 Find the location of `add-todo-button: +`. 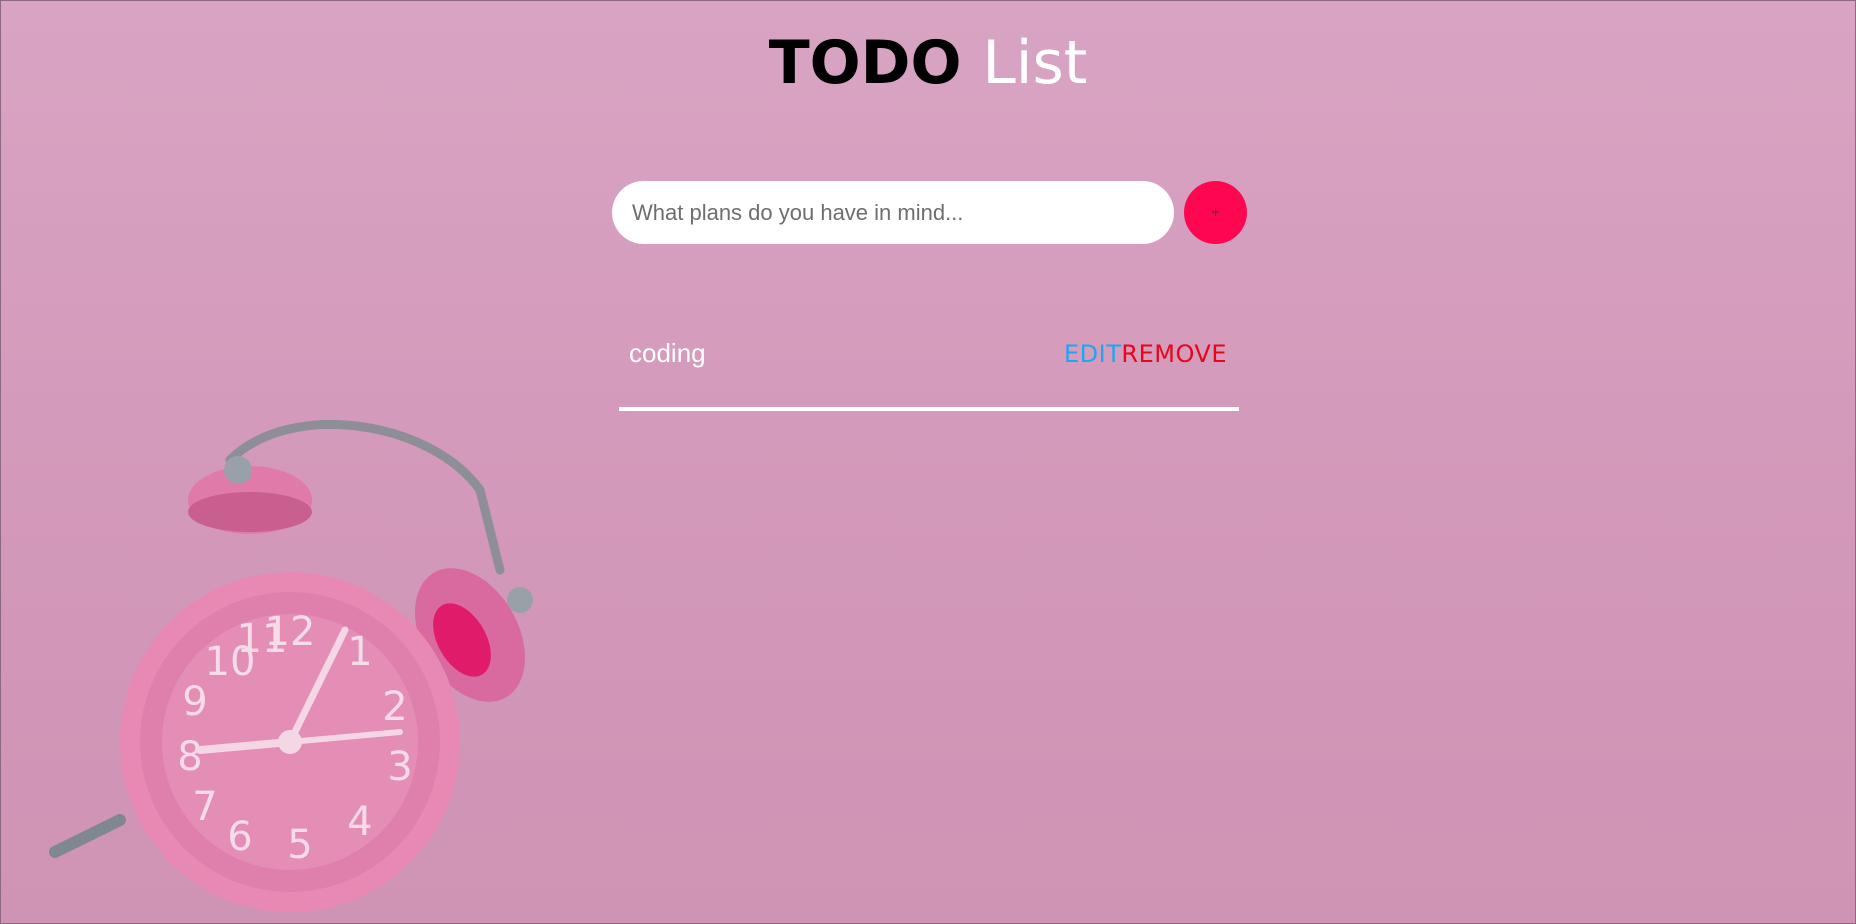

add-todo-button: + is located at coordinates (1215, 212).